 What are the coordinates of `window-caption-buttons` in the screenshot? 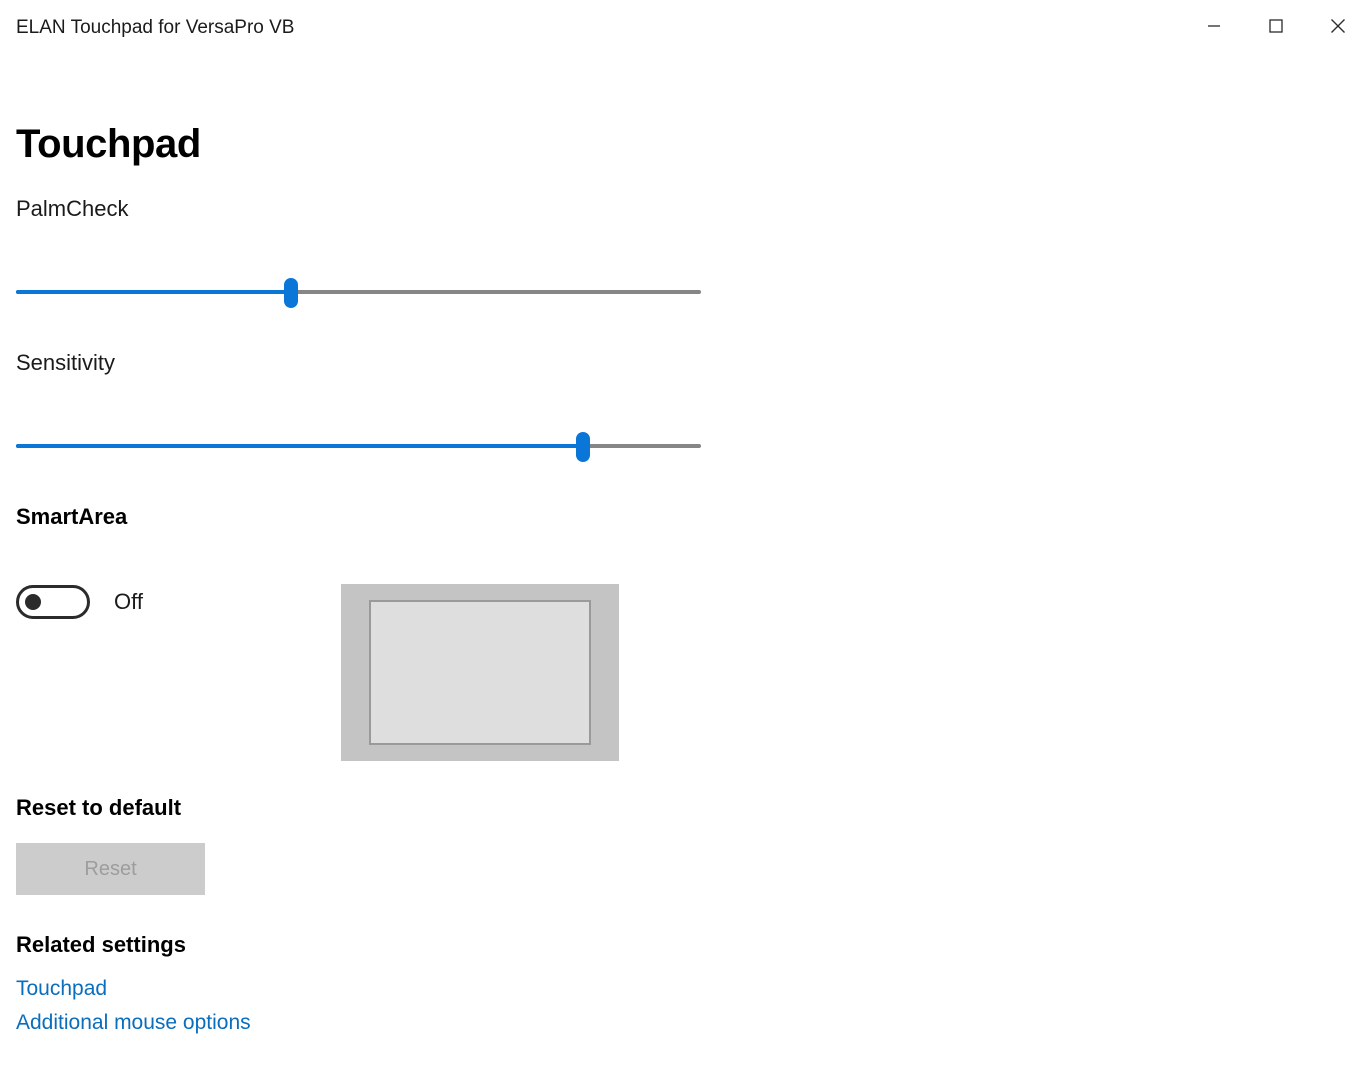 It's located at (1276, 26).